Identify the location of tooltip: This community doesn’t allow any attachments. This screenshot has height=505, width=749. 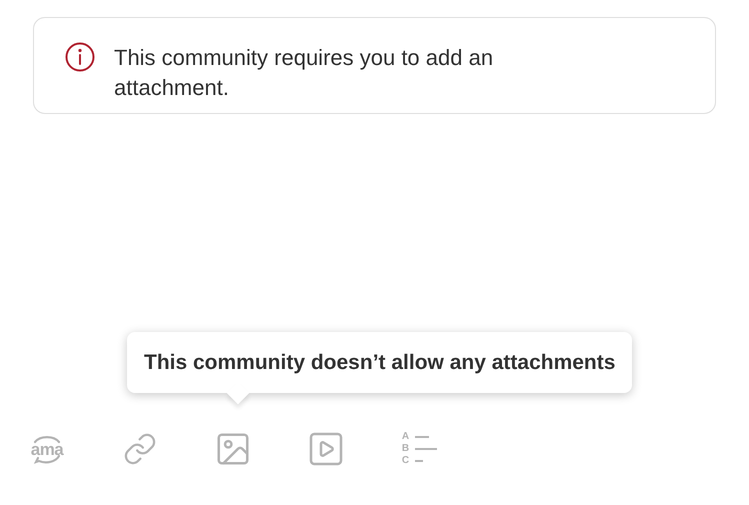
(379, 362).